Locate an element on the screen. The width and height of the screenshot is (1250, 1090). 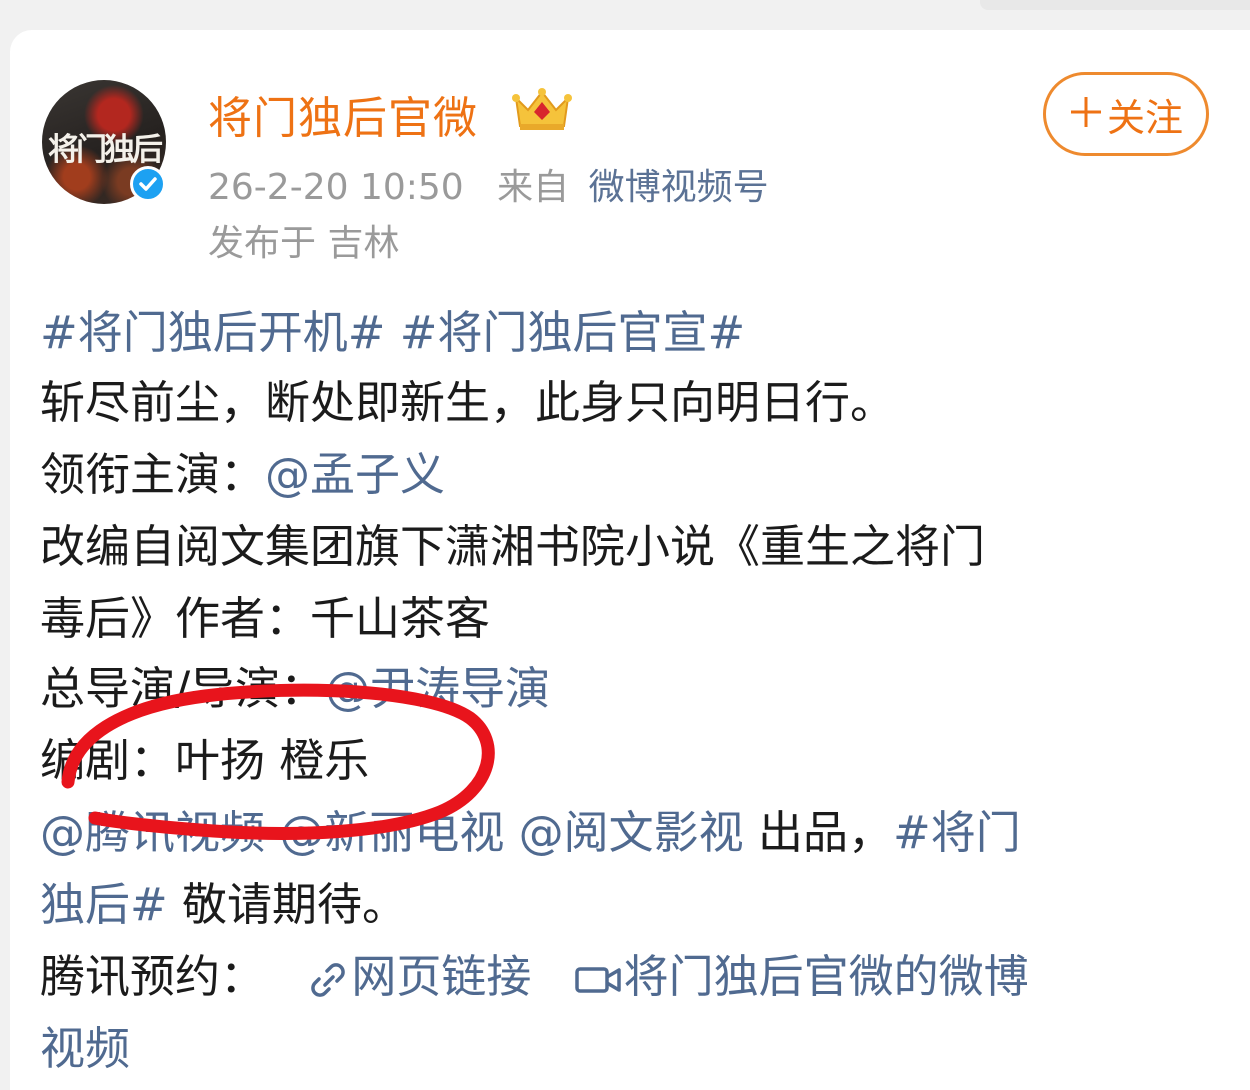
crown-badge-icon is located at coordinates (542, 109).